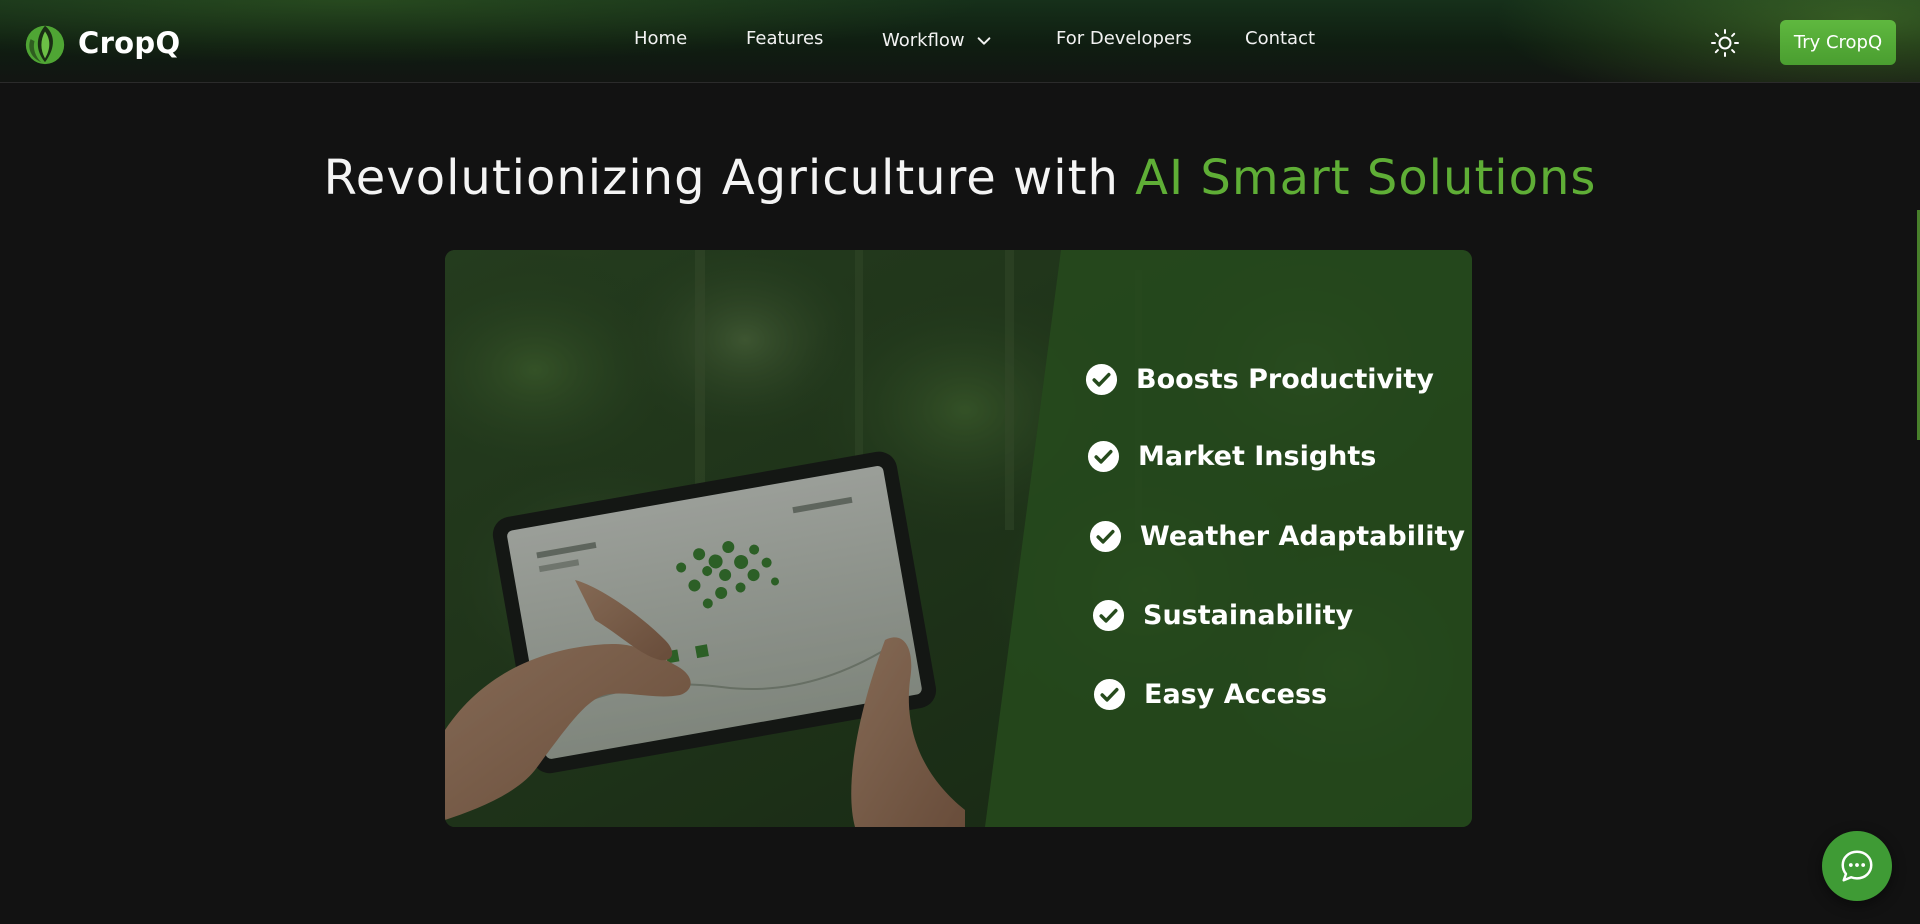 The image size is (1920, 924). I want to click on nav-workflow-dropdown: Workflow, so click(937, 40).